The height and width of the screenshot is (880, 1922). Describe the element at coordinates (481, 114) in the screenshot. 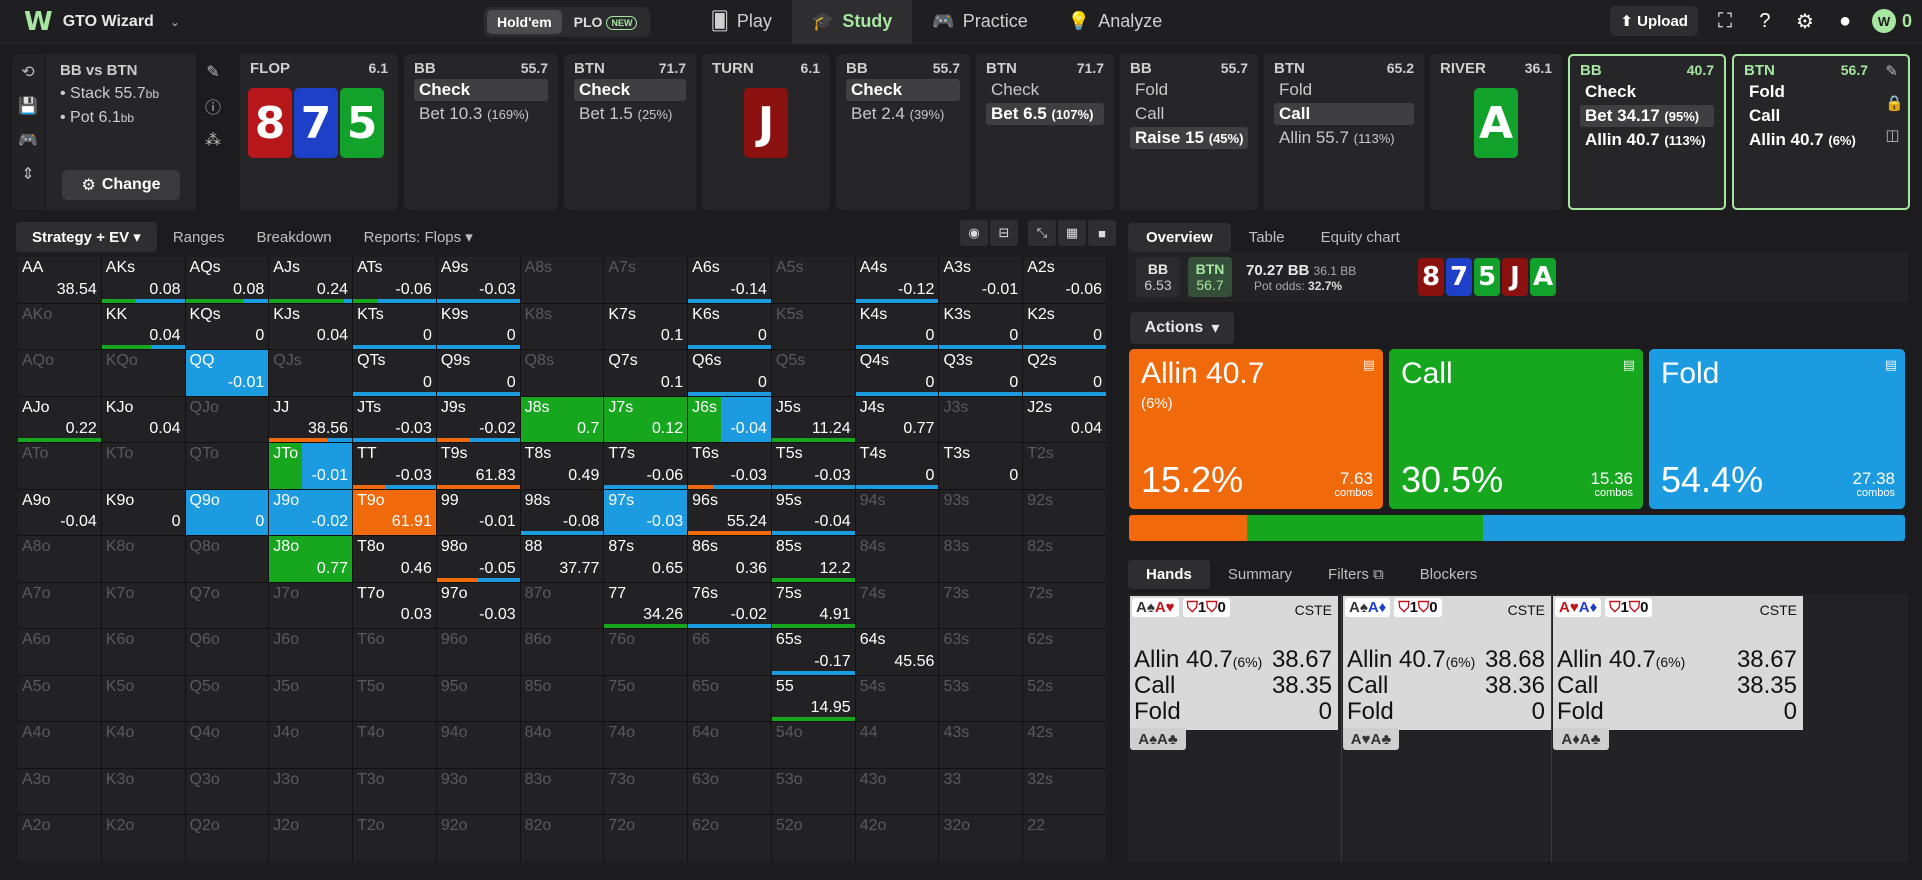

I see `action-bet: Bet 10.3 (169%)` at that location.